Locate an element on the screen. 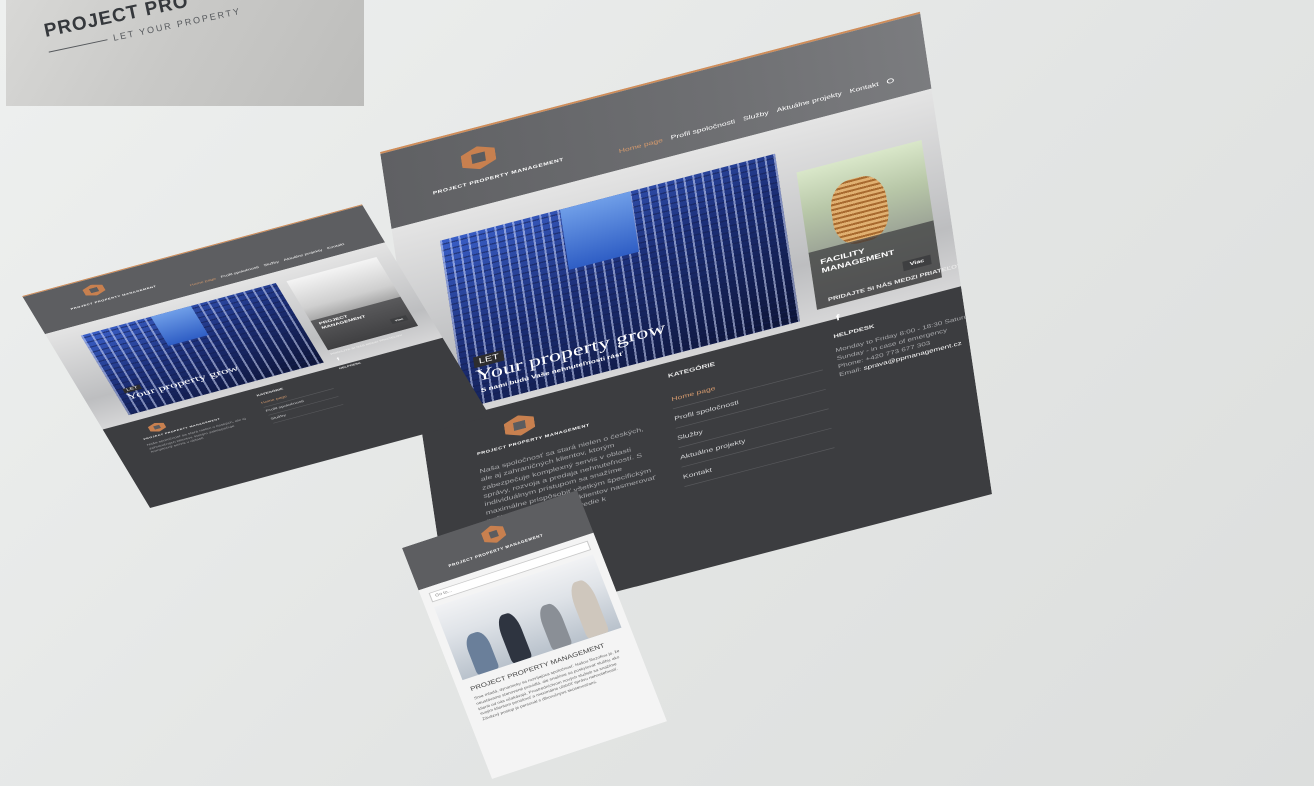  small-logo-icon is located at coordinates (94, 290).